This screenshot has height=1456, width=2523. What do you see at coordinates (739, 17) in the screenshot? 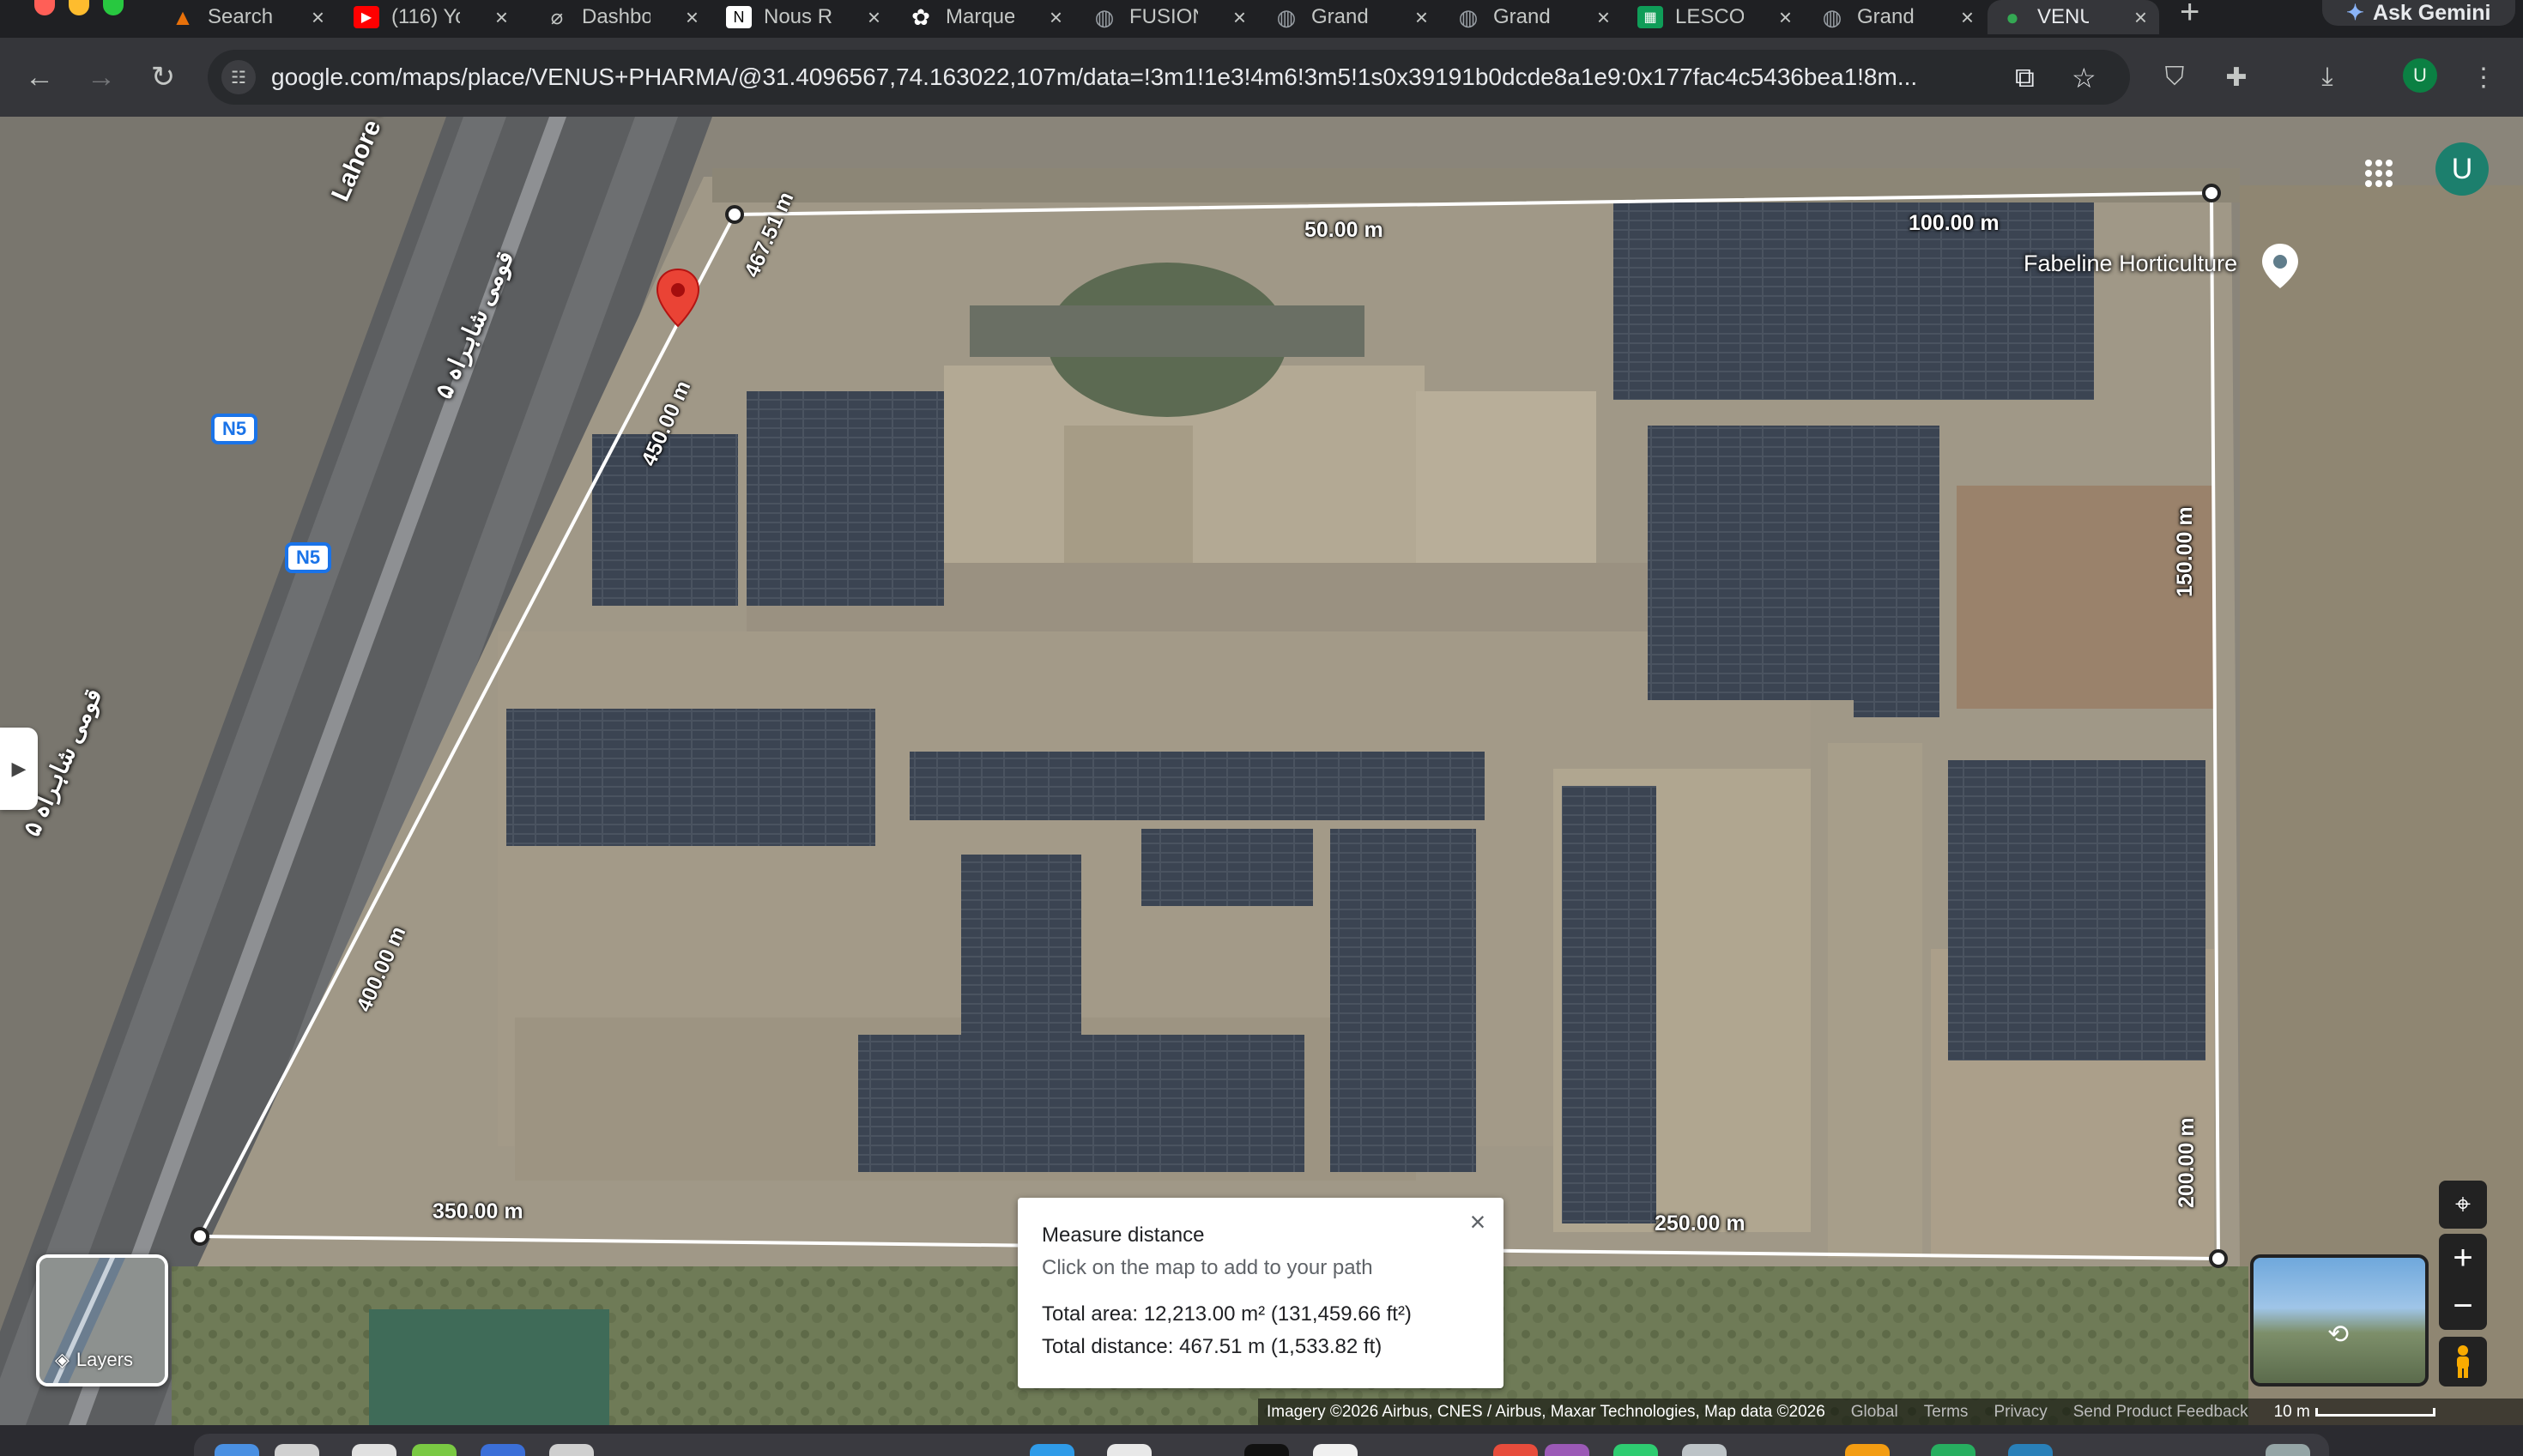
I see `nous-icon: N` at bounding box center [739, 17].